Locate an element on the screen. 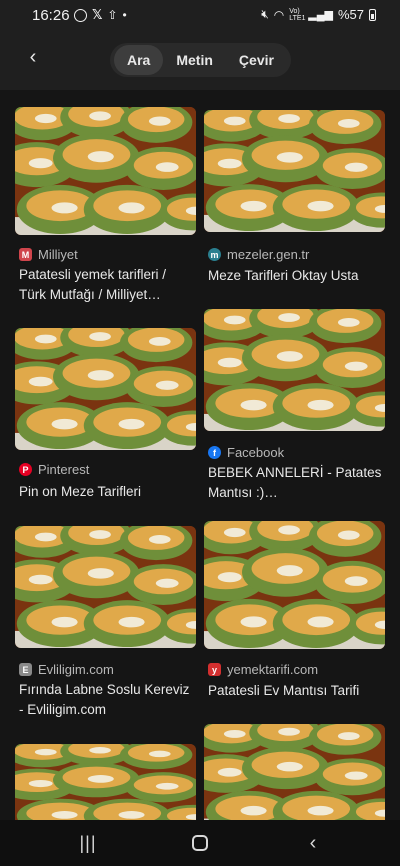 This screenshot has height=866, width=400. result-source: P Pinterest is located at coordinates (54, 469).